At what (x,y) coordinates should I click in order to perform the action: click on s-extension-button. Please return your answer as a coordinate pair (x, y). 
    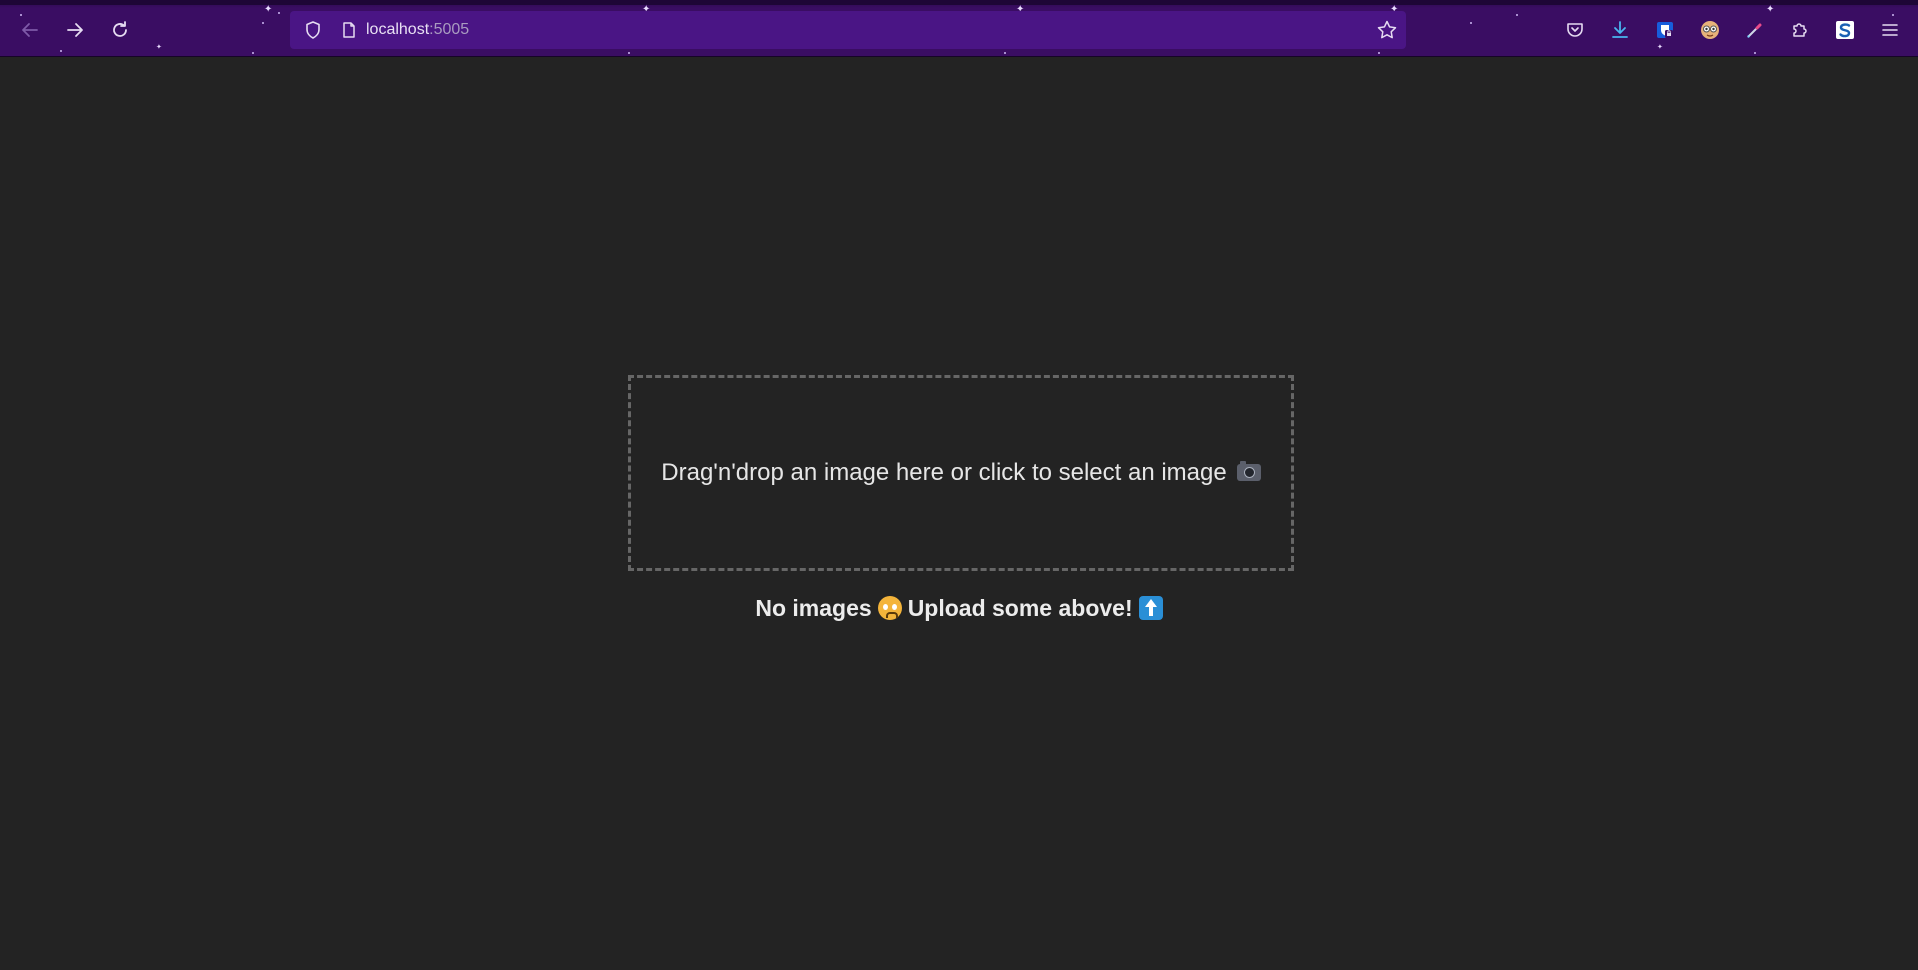
    Looking at the image, I should click on (1845, 30).